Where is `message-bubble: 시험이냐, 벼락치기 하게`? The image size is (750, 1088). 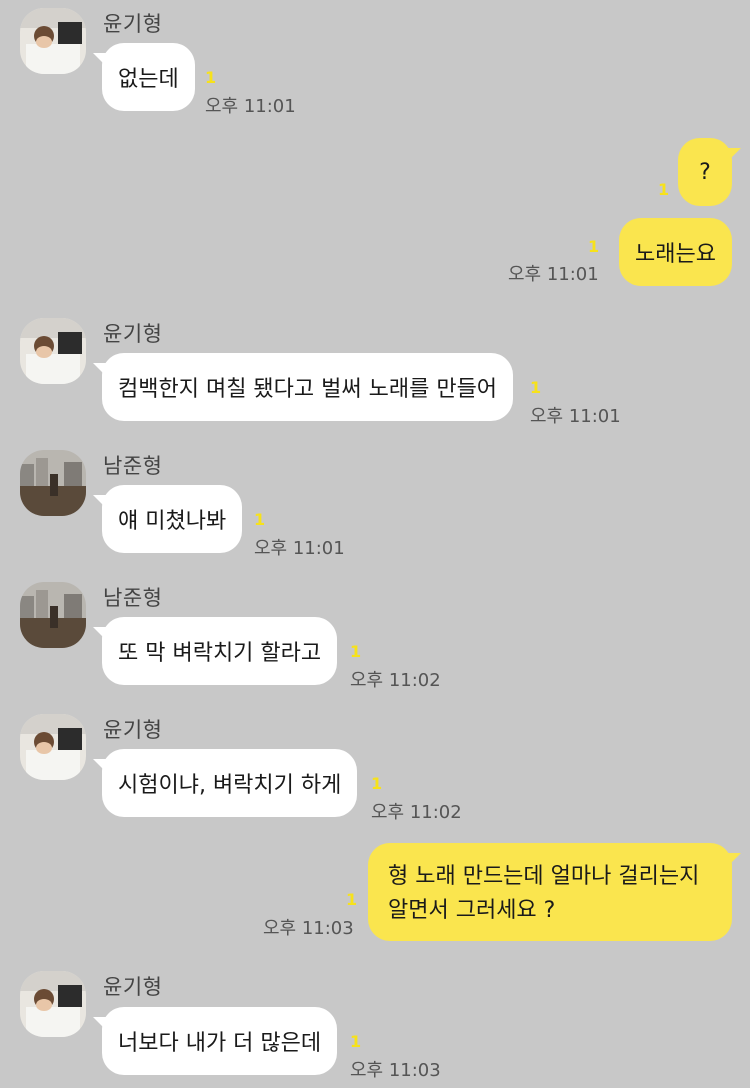 message-bubble: 시험이냐, 벼락치기 하게 is located at coordinates (225, 783).